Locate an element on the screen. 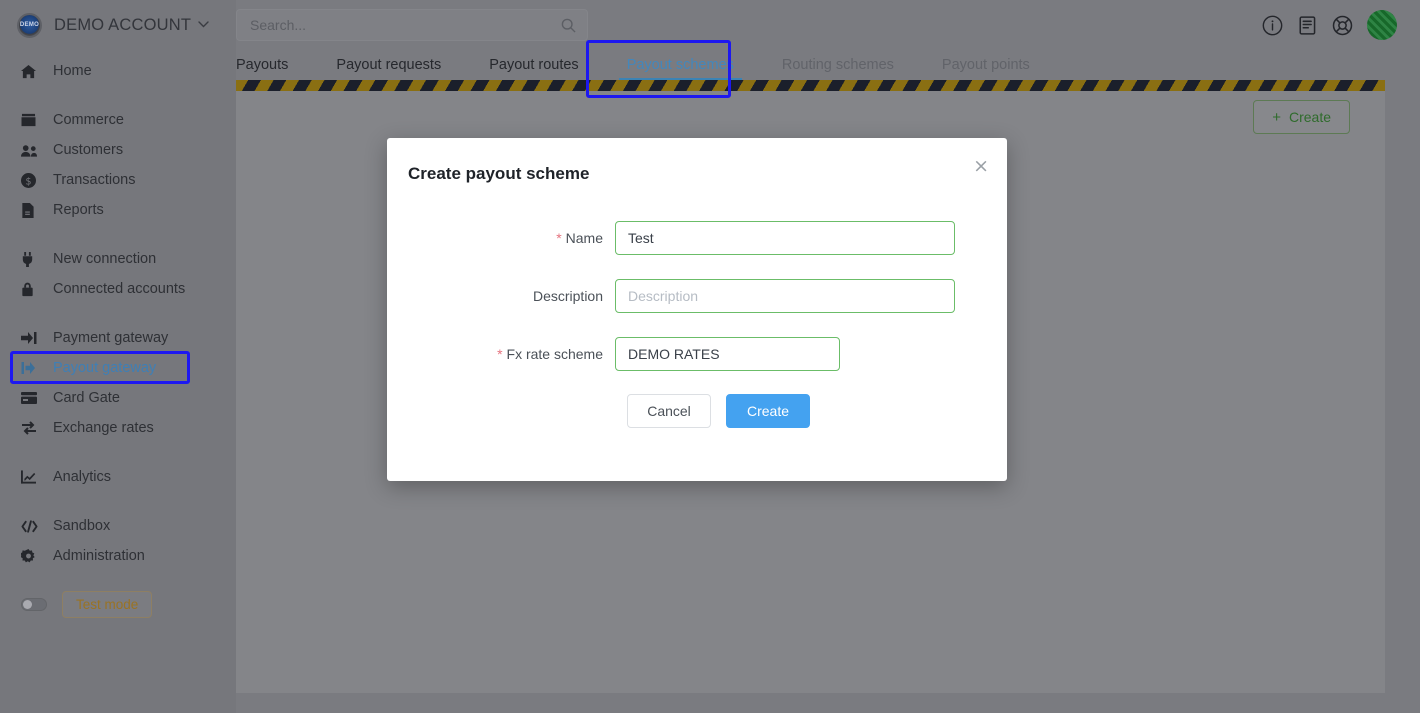  label-text: Fx rate scheme is located at coordinates (554, 354).